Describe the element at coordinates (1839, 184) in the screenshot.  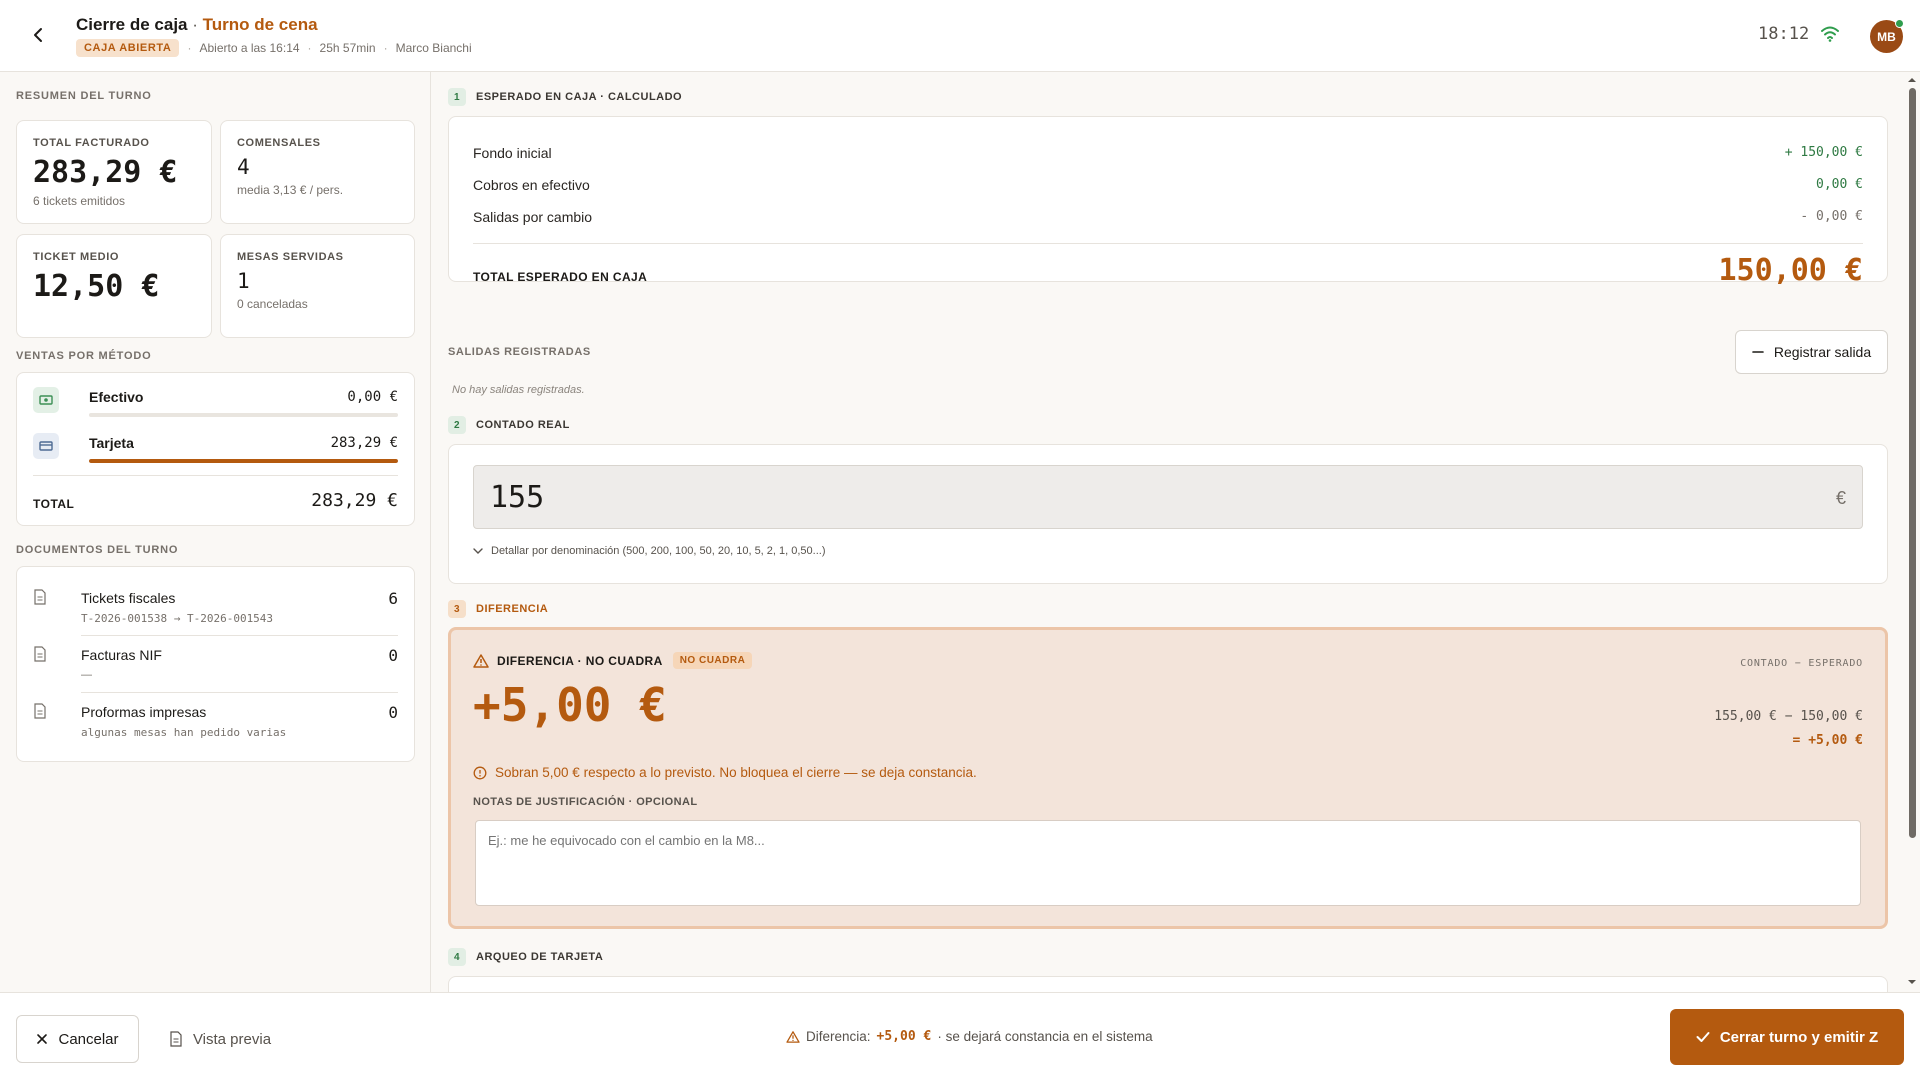
I see `expected-row-value: 0,00 €` at that location.